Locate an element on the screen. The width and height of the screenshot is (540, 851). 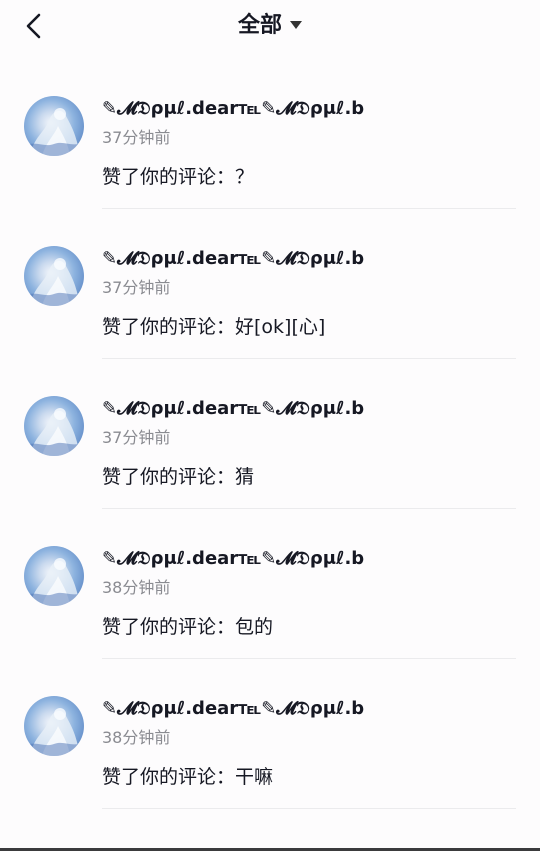
page-title: 全部 is located at coordinates (259, 25).